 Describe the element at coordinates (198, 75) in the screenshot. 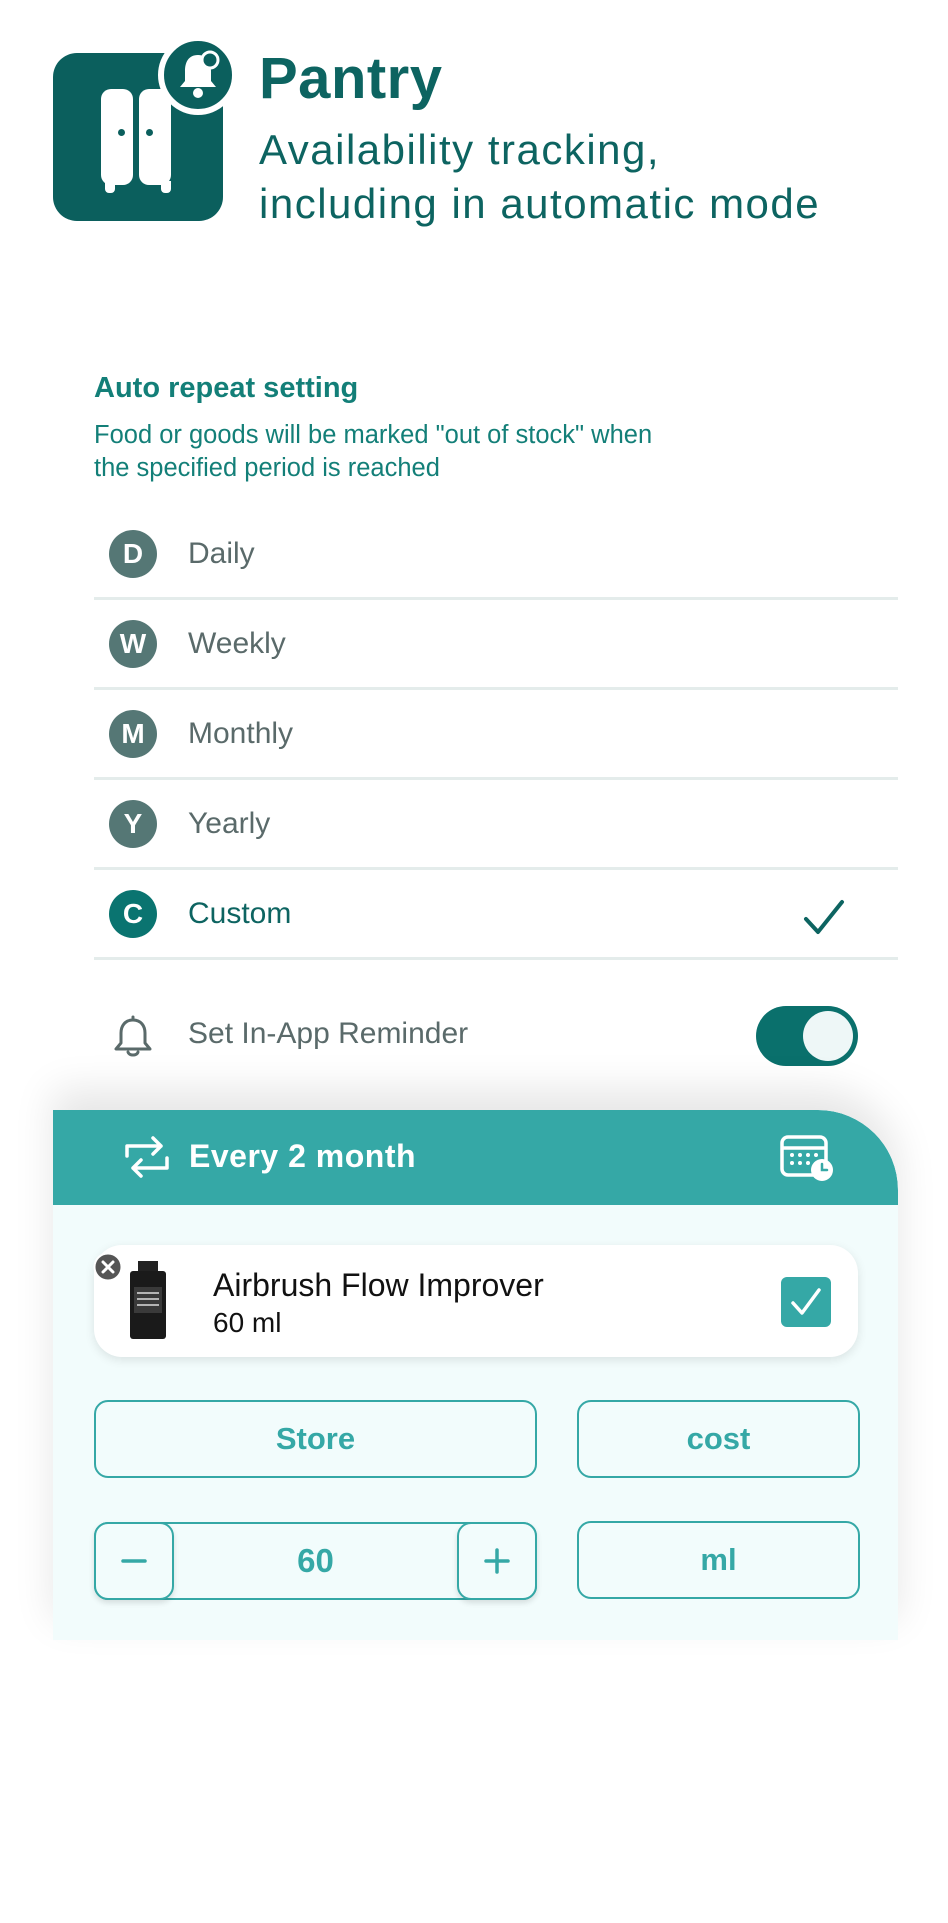

I see `bell-badge-icon` at that location.